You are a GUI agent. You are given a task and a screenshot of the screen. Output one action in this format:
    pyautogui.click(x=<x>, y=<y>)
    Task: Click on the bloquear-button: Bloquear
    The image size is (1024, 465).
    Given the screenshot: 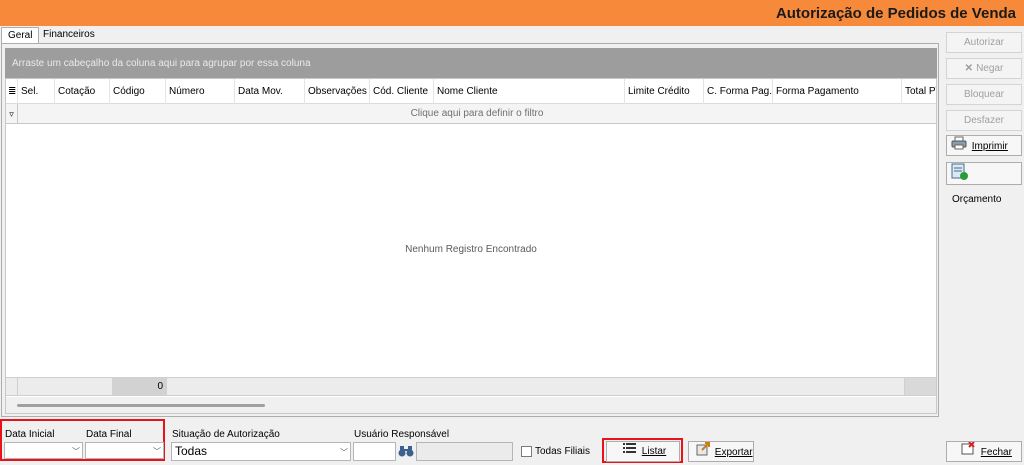 What is the action you would take?
    pyautogui.click(x=984, y=94)
    